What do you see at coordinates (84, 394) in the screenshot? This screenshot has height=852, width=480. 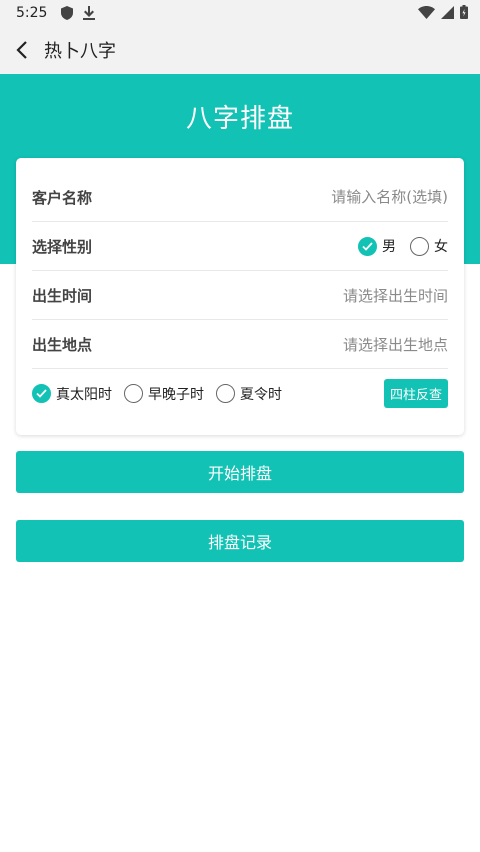 I see `true-solar-time-label: 真太阳时` at bounding box center [84, 394].